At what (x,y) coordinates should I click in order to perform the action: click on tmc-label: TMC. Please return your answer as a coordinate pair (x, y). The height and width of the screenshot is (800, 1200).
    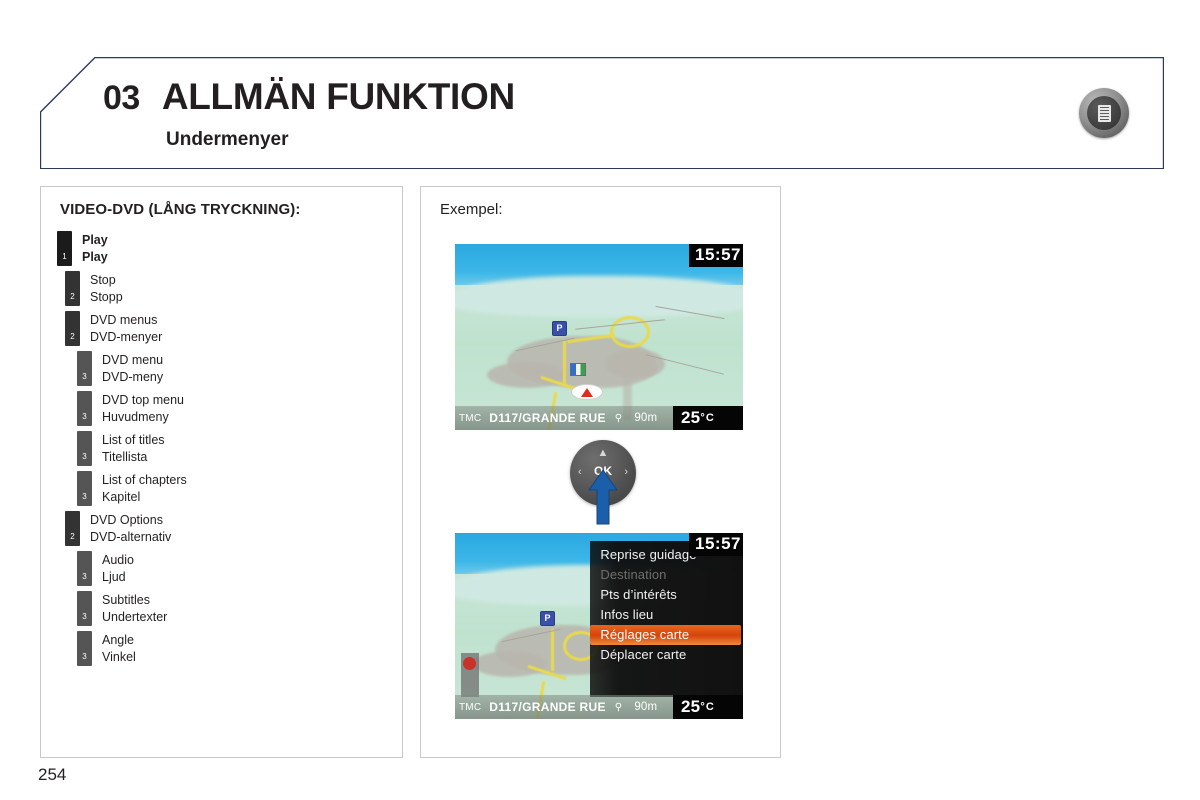
    Looking at the image, I should click on (470, 418).